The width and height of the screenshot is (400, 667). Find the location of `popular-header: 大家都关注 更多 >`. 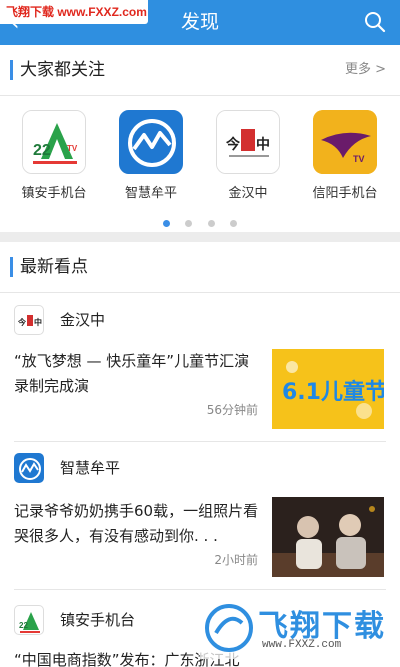

popular-header: 大家都关注 更多 > is located at coordinates (200, 70).